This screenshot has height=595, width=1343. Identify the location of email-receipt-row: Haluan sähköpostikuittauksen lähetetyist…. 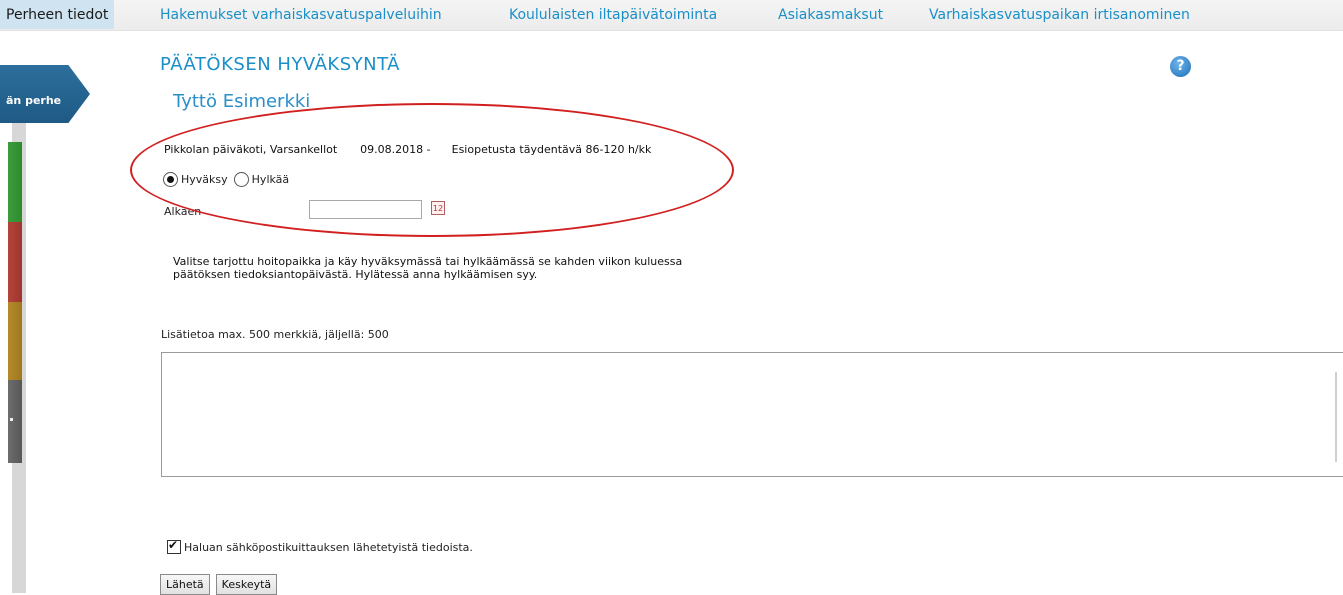
(320, 546).